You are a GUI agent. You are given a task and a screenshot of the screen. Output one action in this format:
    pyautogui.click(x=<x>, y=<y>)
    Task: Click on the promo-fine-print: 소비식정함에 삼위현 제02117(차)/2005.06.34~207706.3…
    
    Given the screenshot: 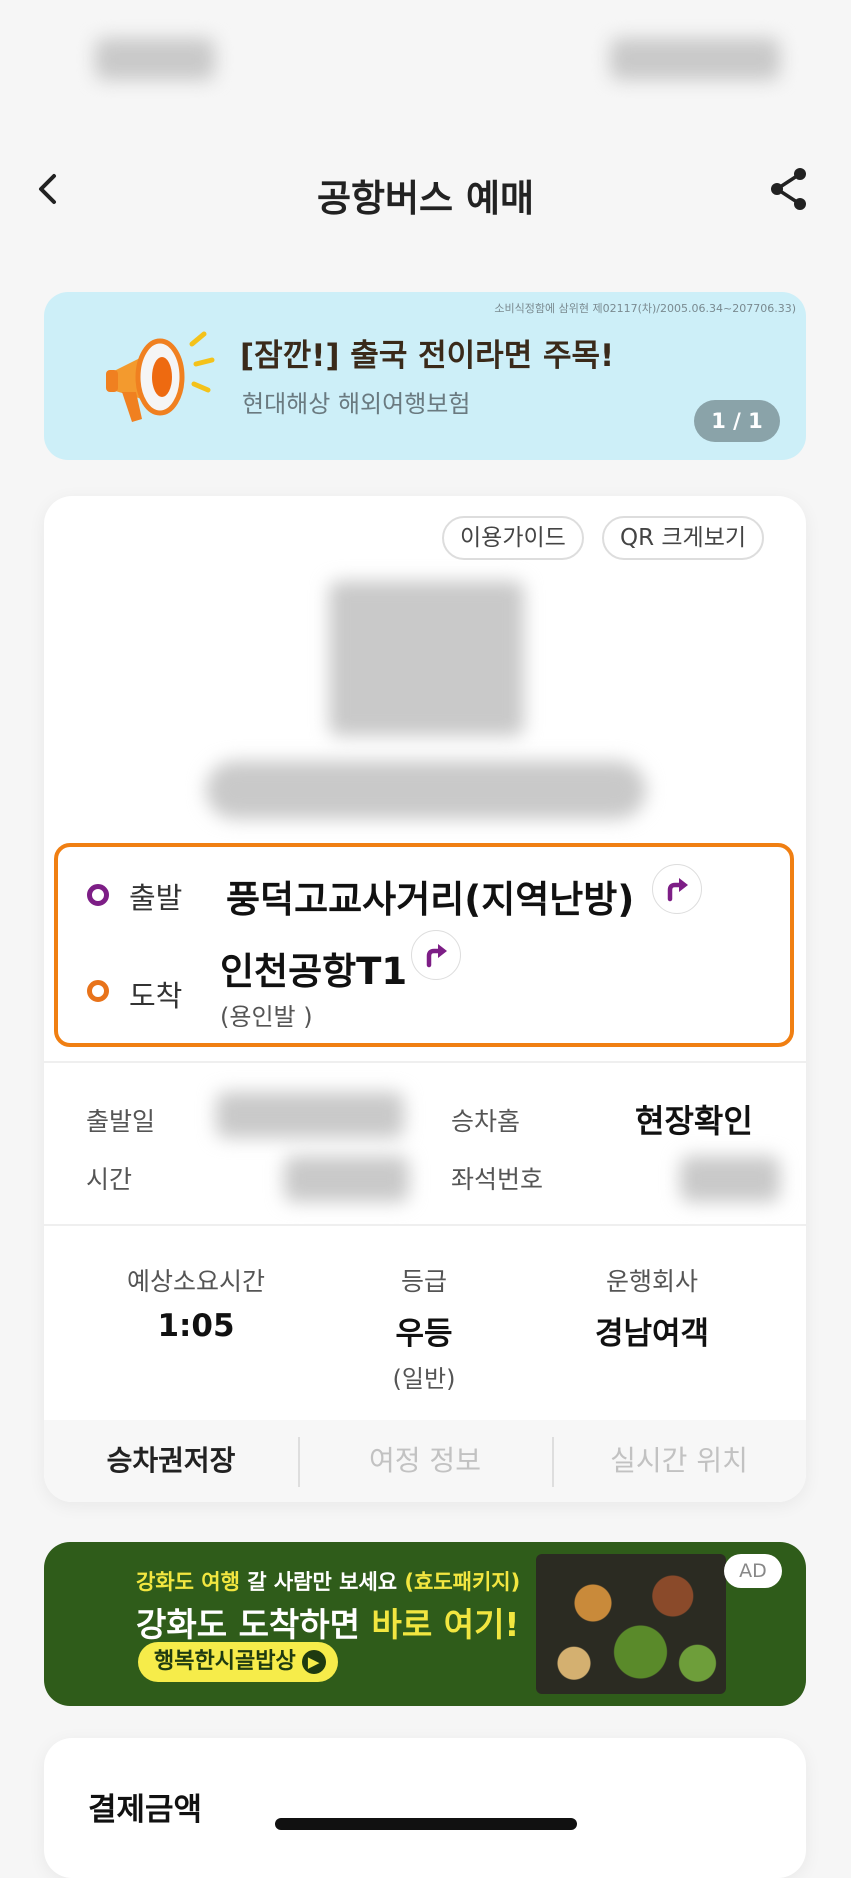 What is the action you would take?
    pyautogui.click(x=645, y=308)
    